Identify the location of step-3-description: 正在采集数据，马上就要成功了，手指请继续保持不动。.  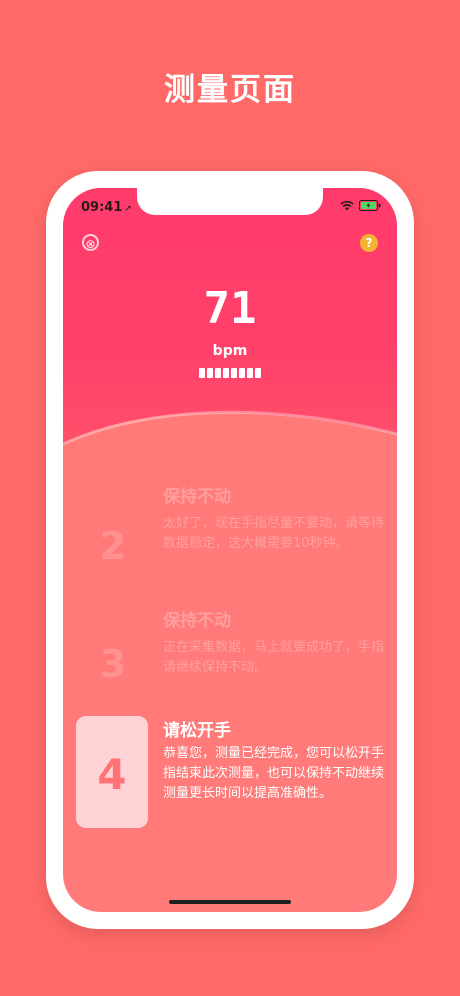
(274, 657).